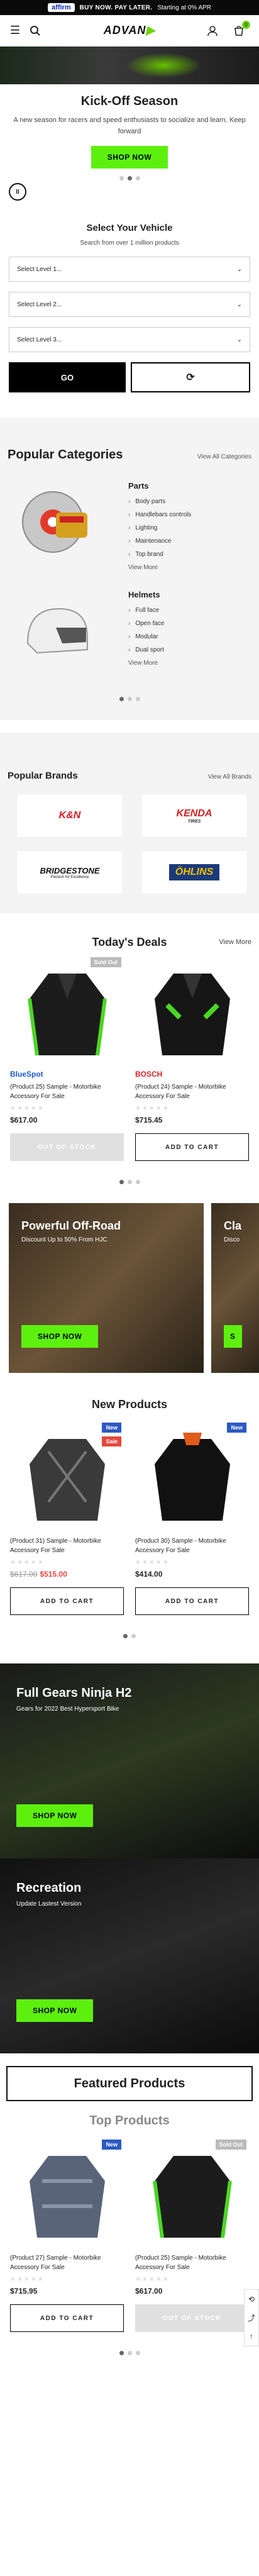 The width and height of the screenshot is (259, 2576). Describe the element at coordinates (213, 30) in the screenshot. I see `account-icon` at that location.